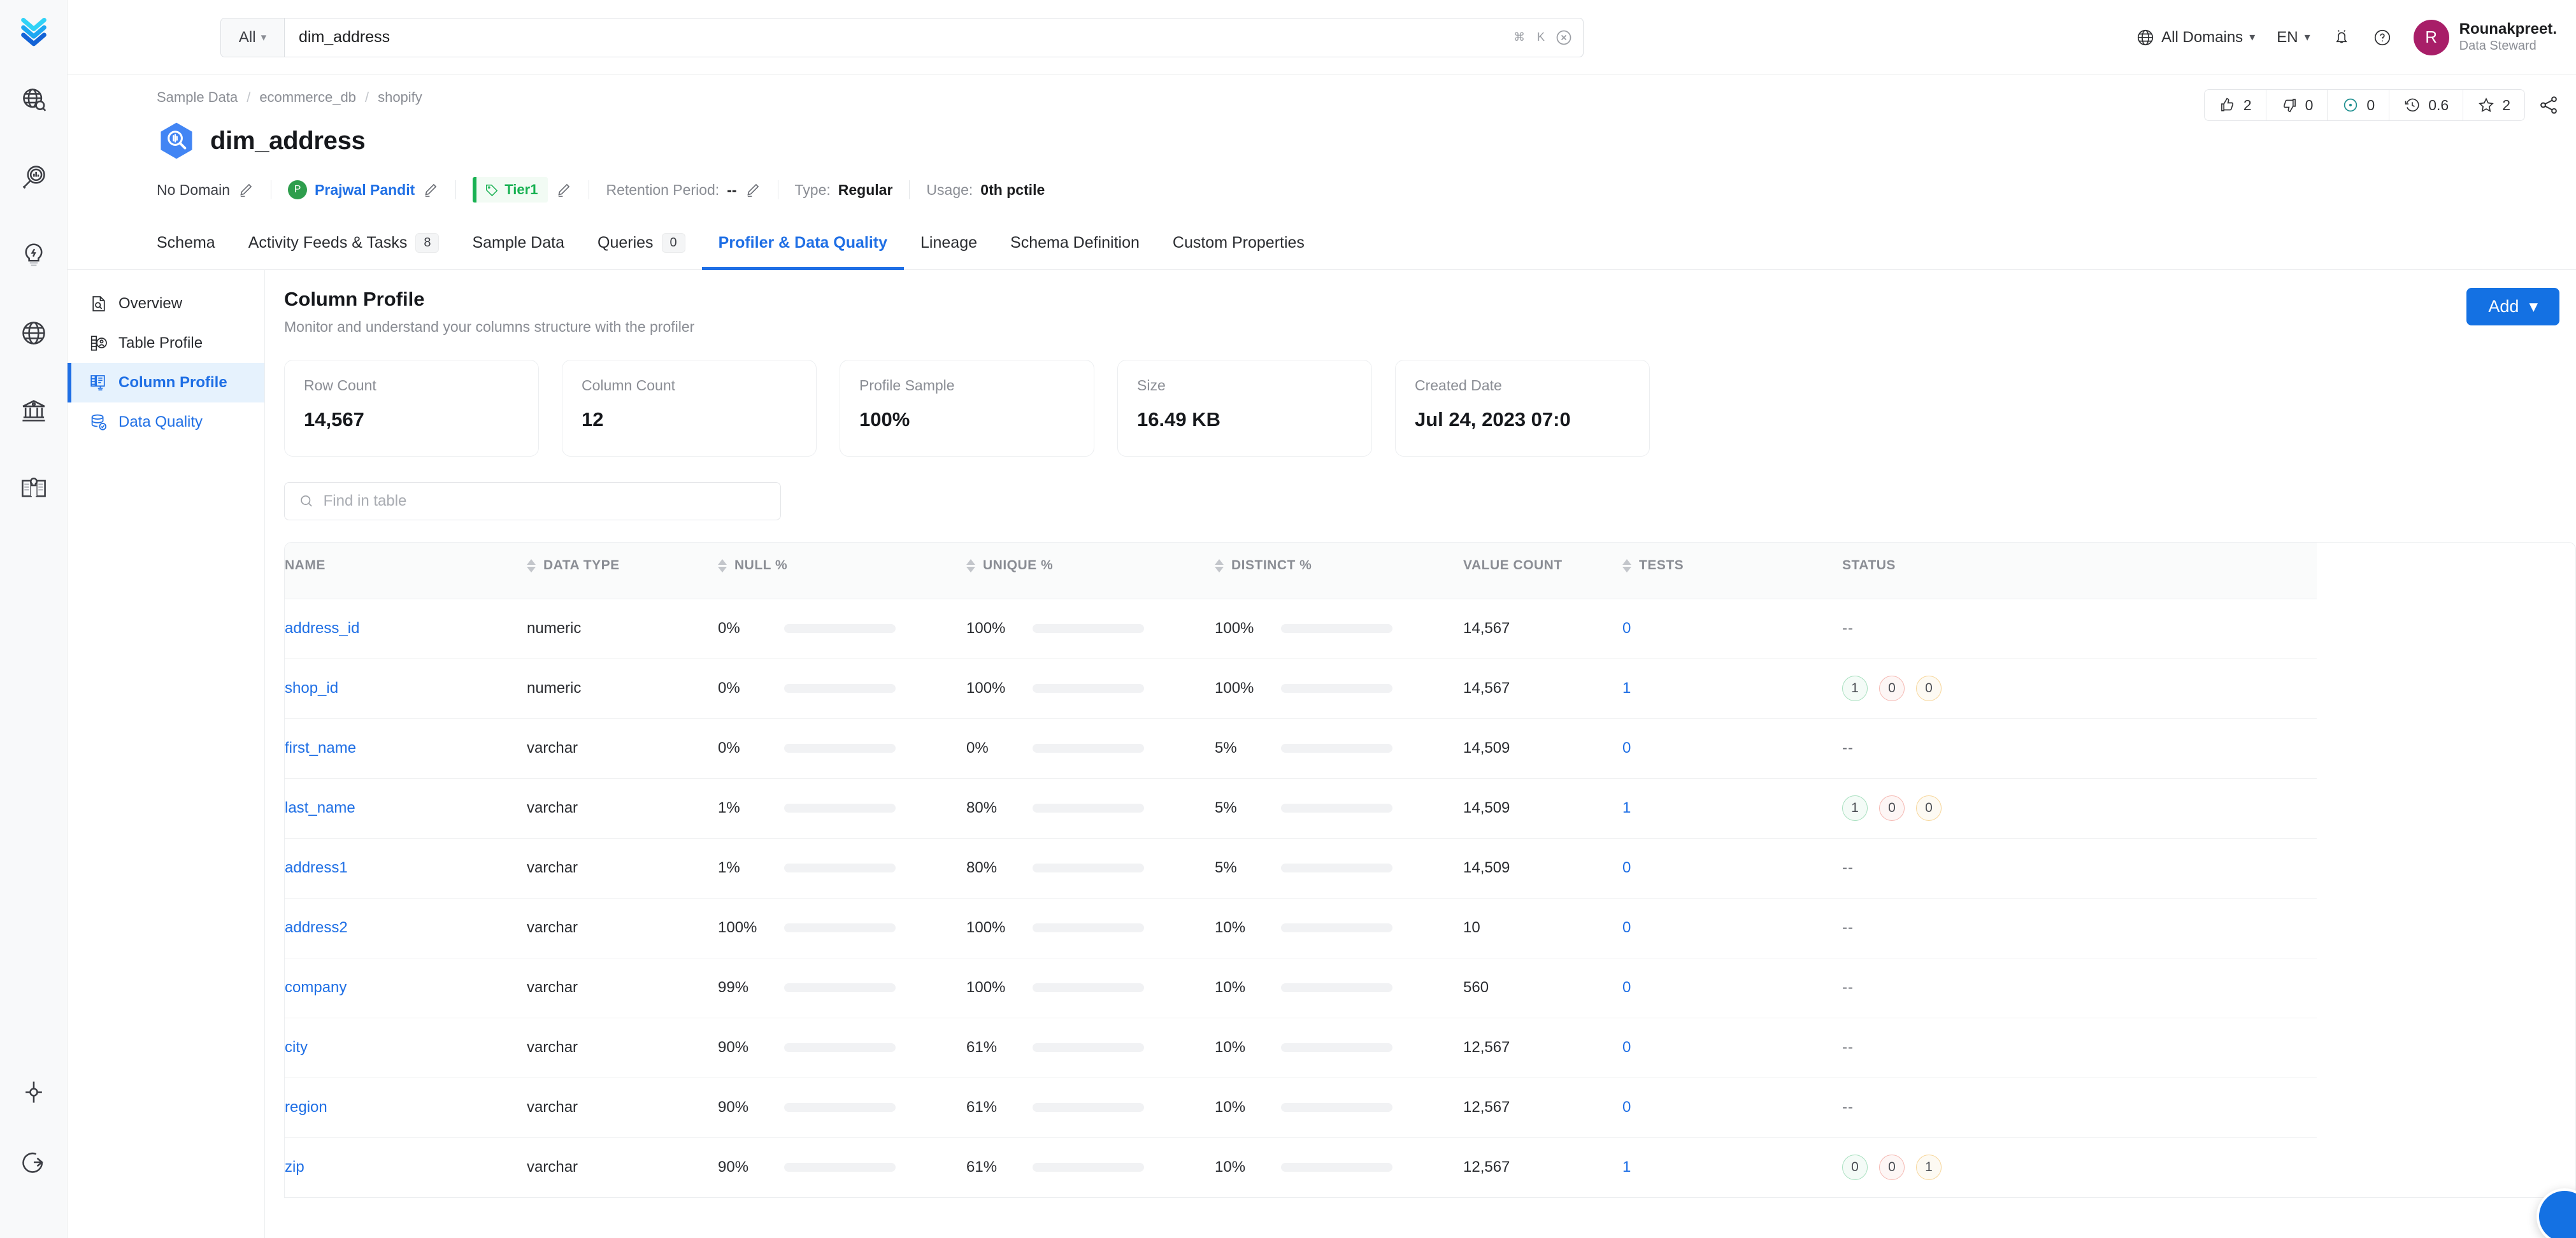 This screenshot has height=1238, width=2576. What do you see at coordinates (898, 37) in the screenshot?
I see `search-input` at bounding box center [898, 37].